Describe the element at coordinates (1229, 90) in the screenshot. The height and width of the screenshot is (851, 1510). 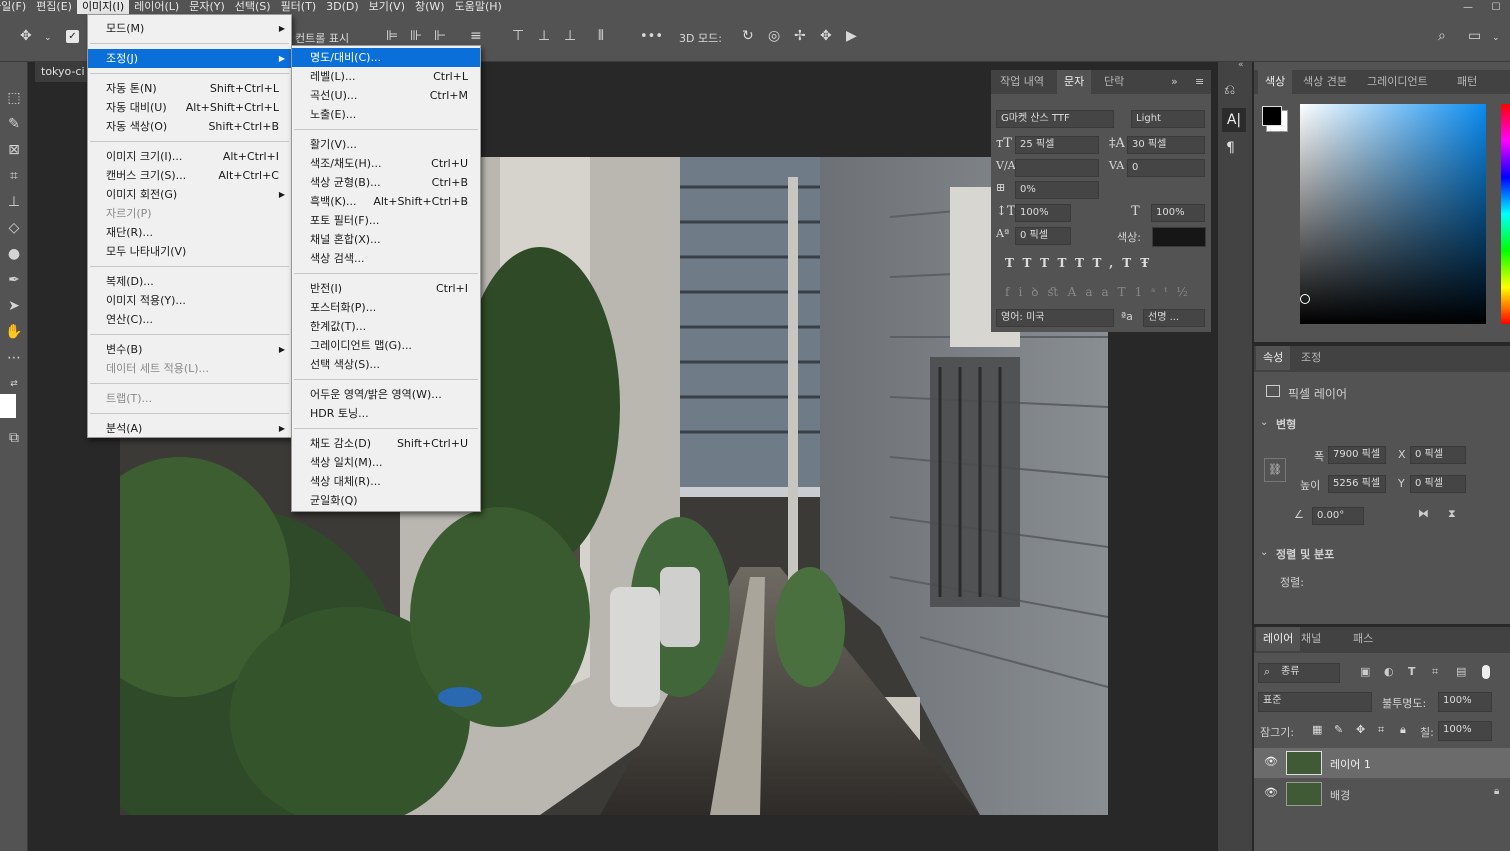
I see `history-panel-icon: ⎌` at that location.